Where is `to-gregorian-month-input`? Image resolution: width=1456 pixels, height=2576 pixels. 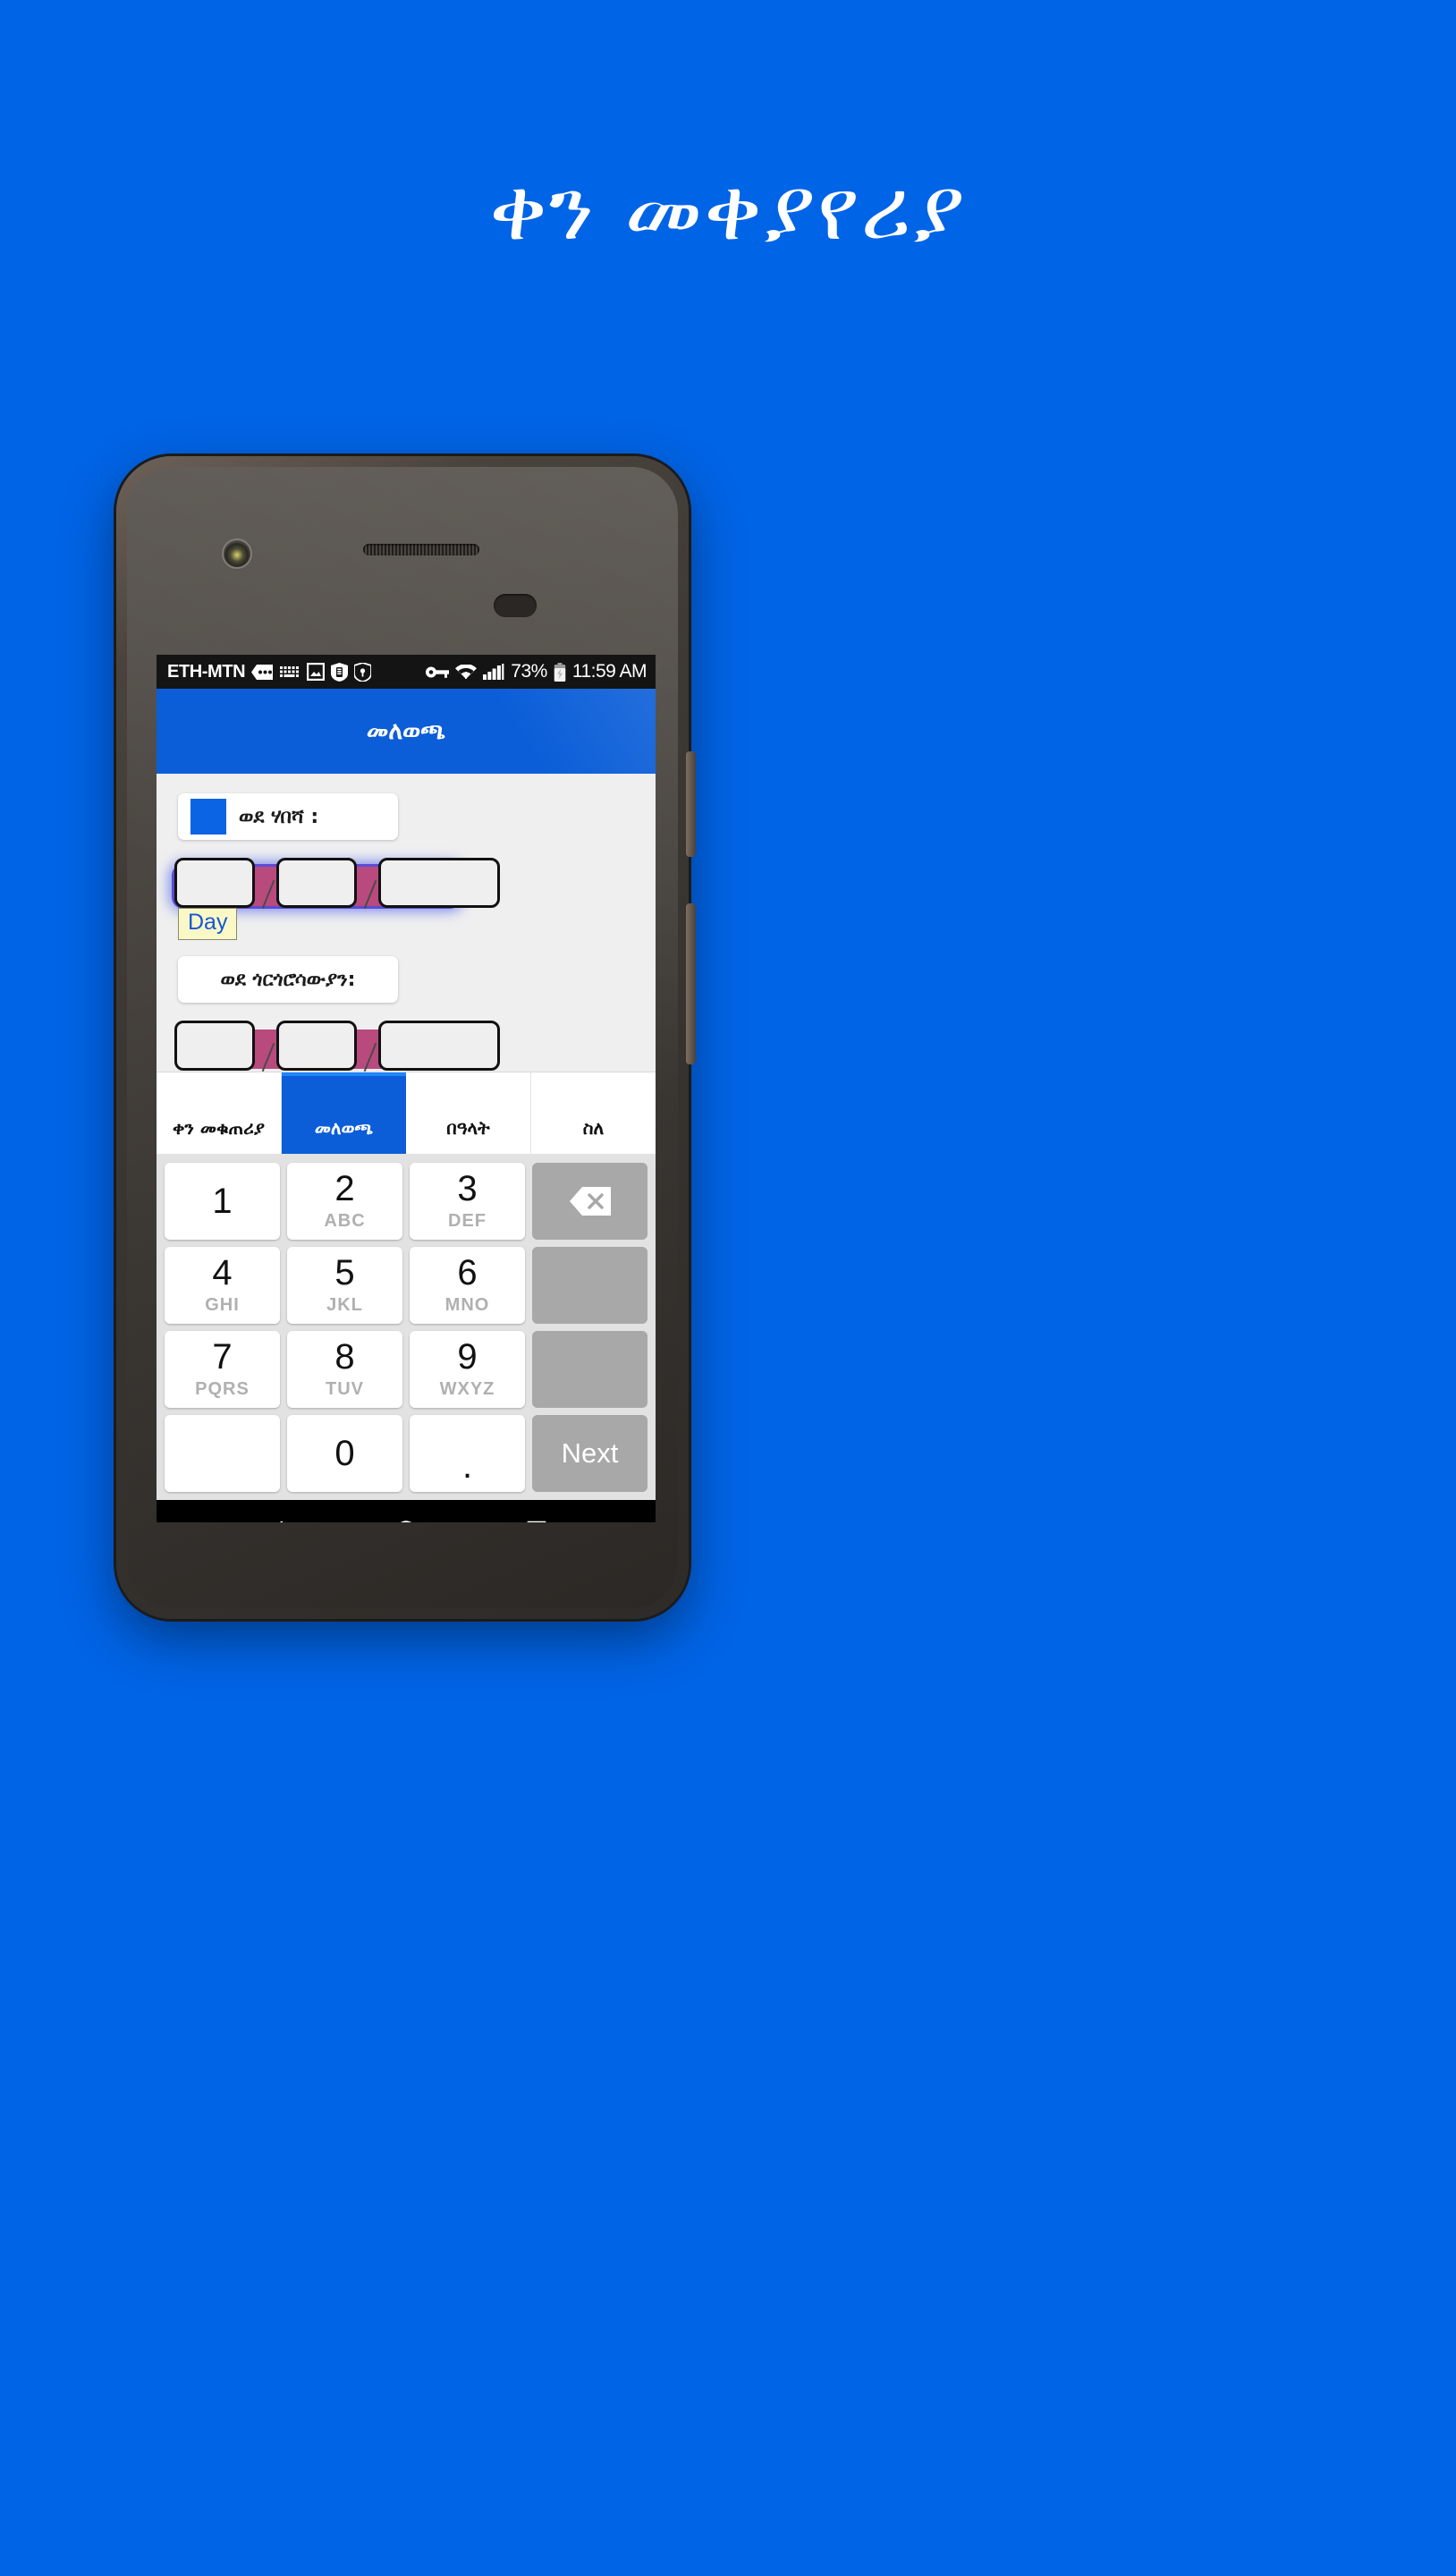
to-gregorian-month-input is located at coordinates (316, 1046).